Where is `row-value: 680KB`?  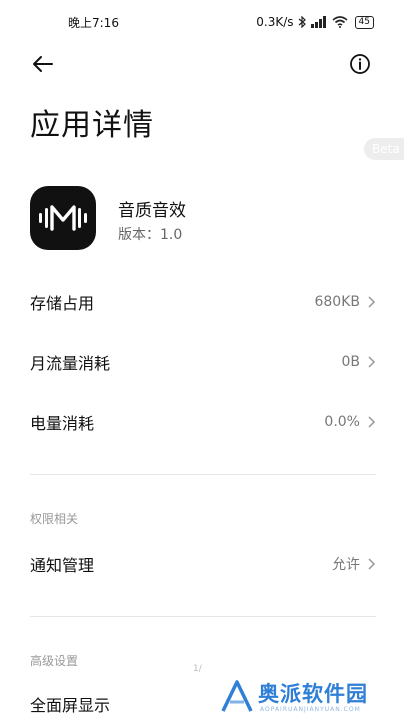
row-value: 680KB is located at coordinates (337, 302).